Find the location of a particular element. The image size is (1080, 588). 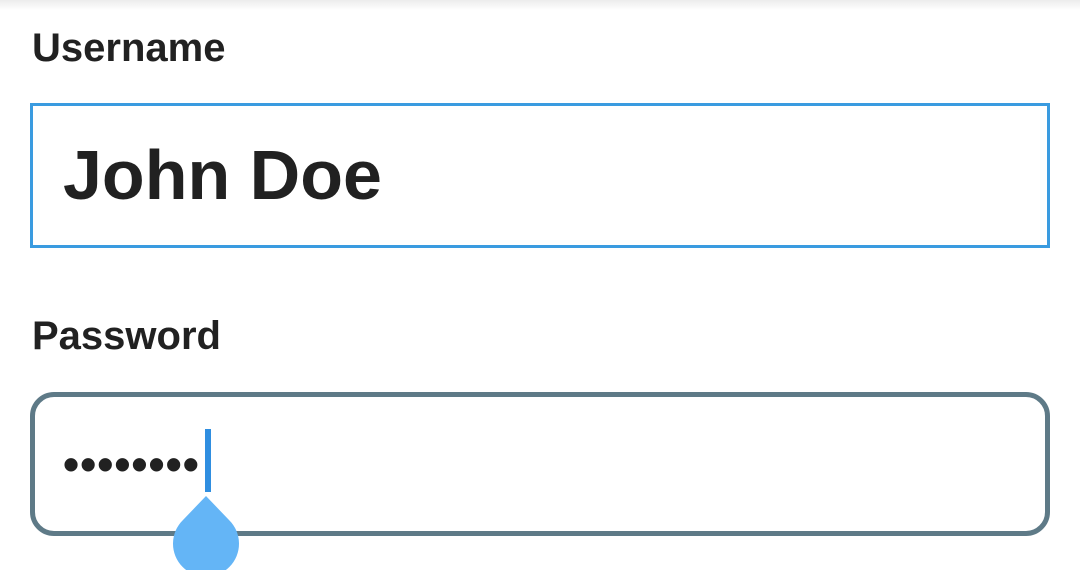

caret-handle-icon is located at coordinates (206, 533).